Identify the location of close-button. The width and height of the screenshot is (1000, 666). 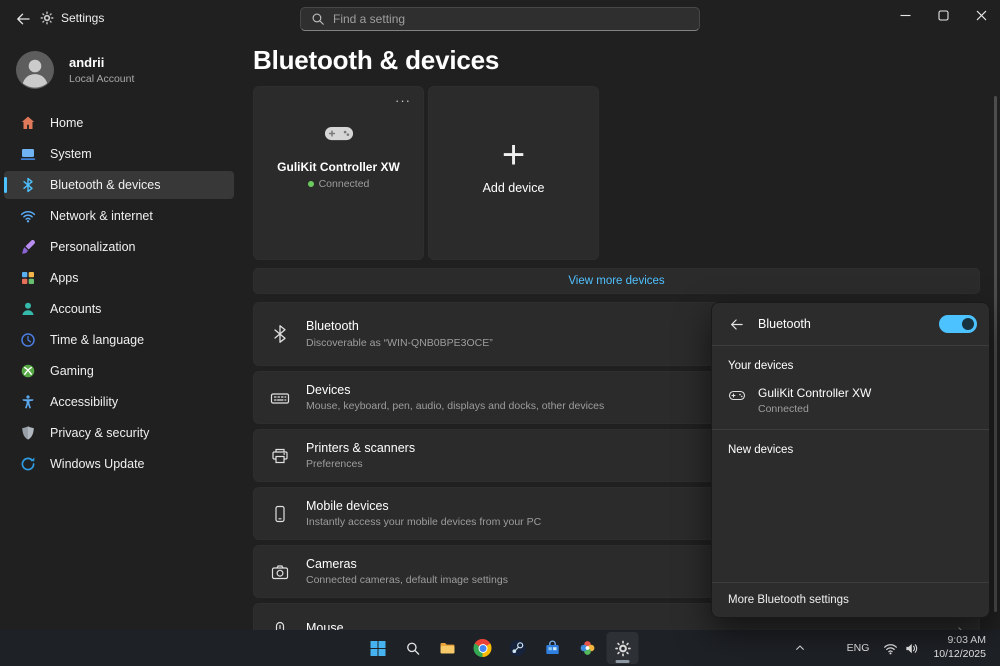
(981, 15).